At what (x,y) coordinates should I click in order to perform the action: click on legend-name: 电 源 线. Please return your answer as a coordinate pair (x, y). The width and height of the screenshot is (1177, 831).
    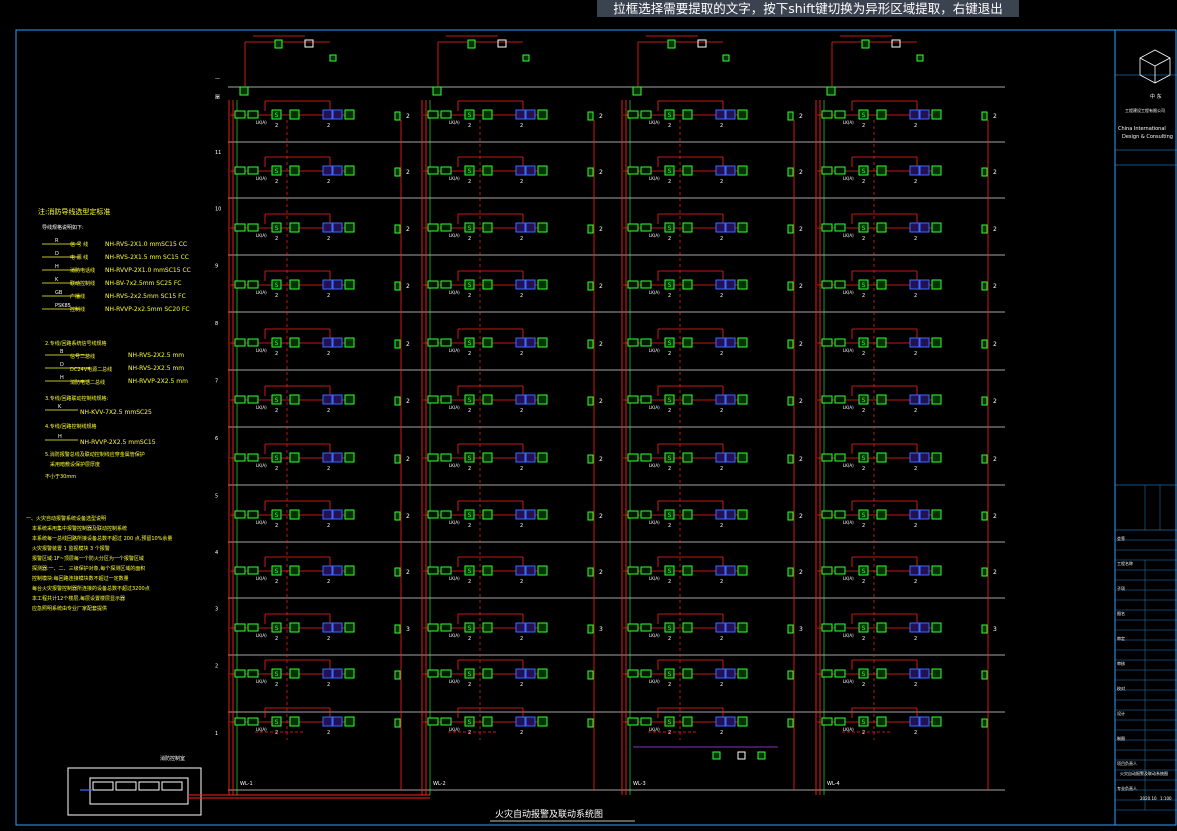
    Looking at the image, I should click on (79, 257).